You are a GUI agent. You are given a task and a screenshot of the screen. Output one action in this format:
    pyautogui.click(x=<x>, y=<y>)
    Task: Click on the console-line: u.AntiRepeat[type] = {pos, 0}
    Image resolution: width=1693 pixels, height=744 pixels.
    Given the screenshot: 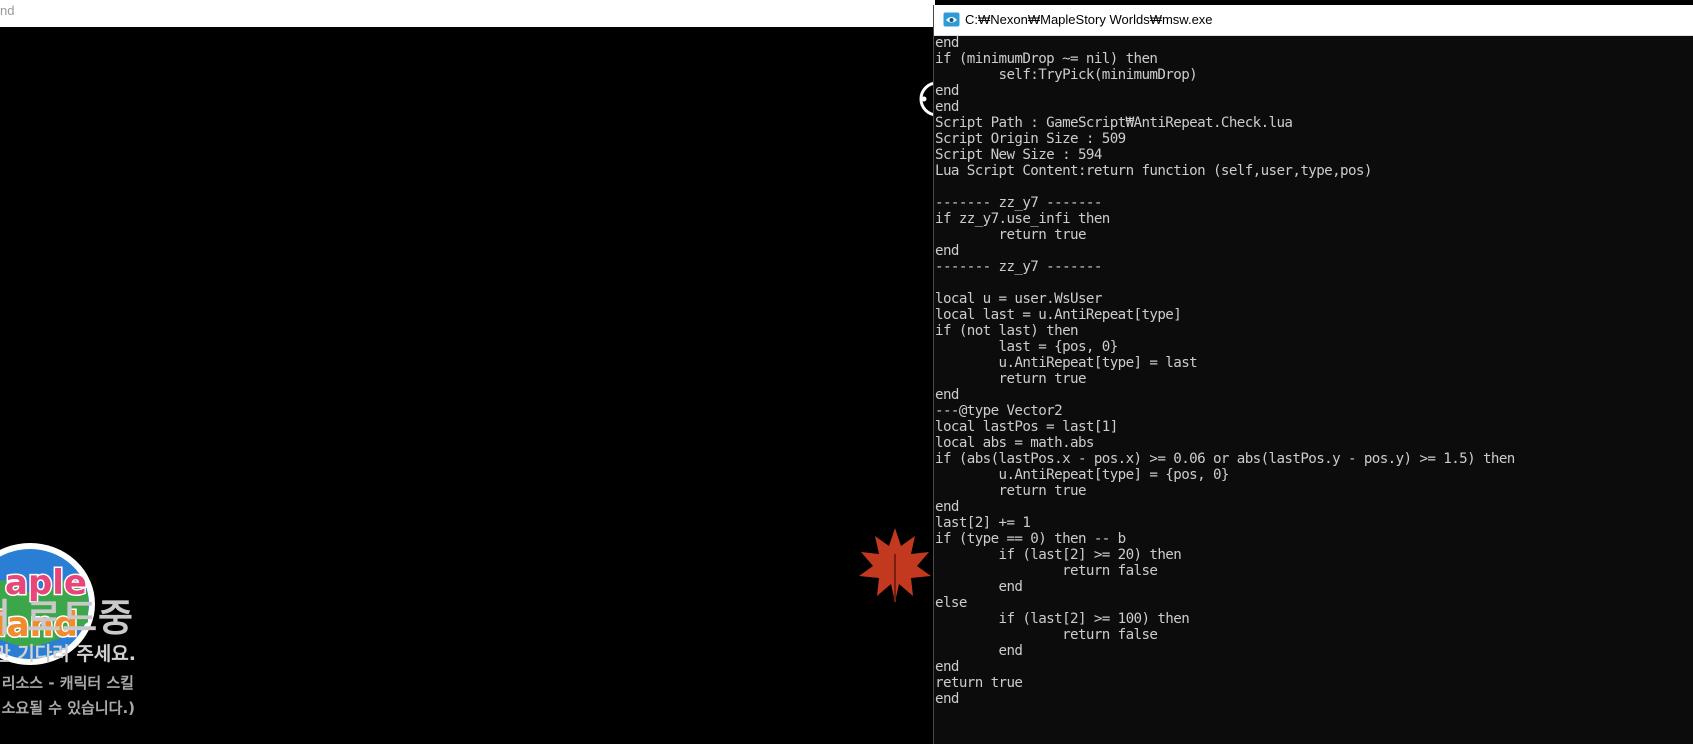 What is the action you would take?
    pyautogui.click(x=1082, y=475)
    